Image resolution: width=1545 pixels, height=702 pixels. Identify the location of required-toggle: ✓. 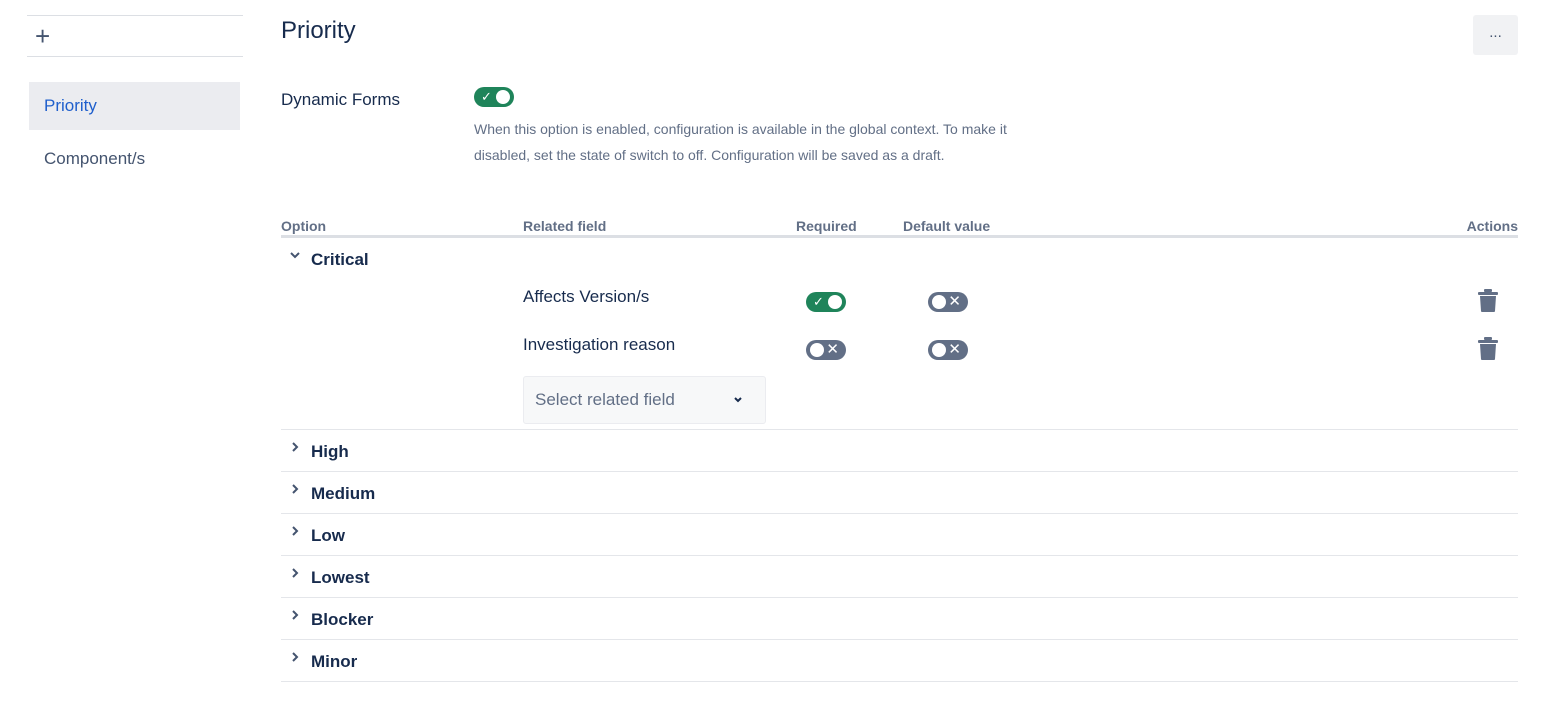
(826, 302).